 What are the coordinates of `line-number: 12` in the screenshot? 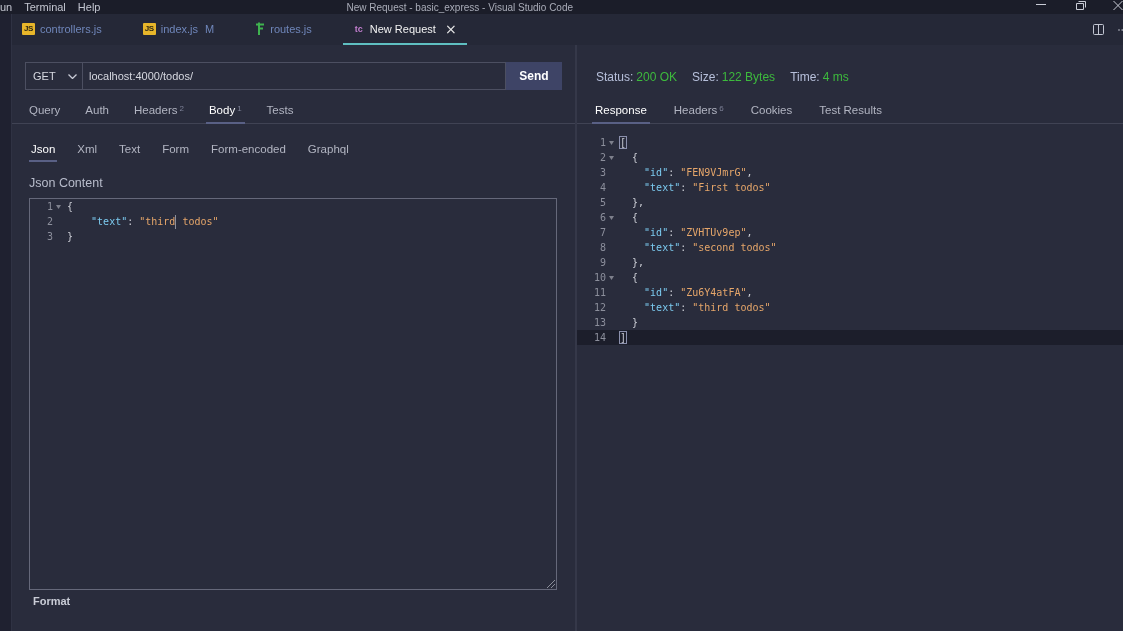 It's located at (599, 308).